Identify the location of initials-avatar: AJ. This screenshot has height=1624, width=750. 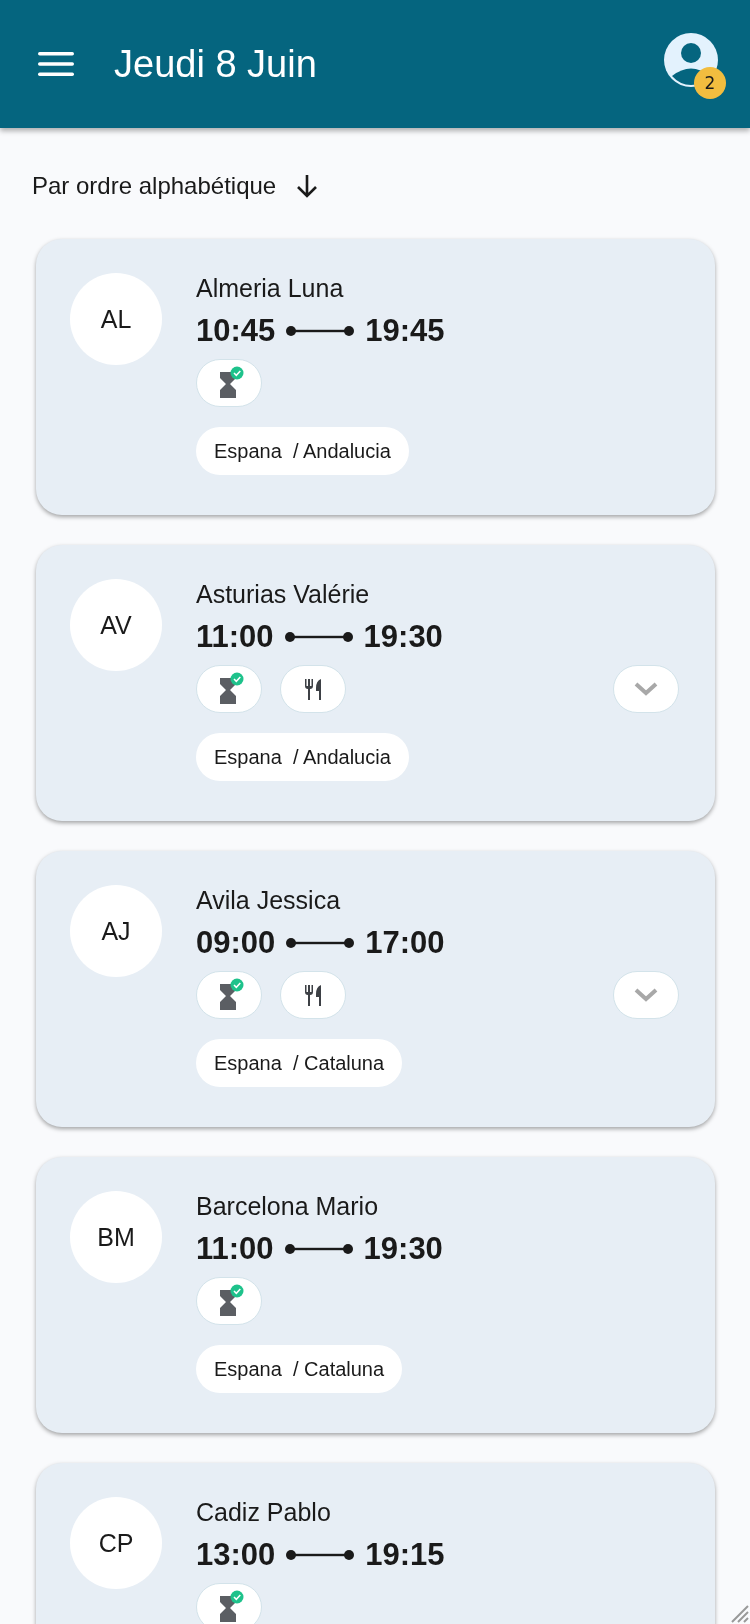
(116, 931).